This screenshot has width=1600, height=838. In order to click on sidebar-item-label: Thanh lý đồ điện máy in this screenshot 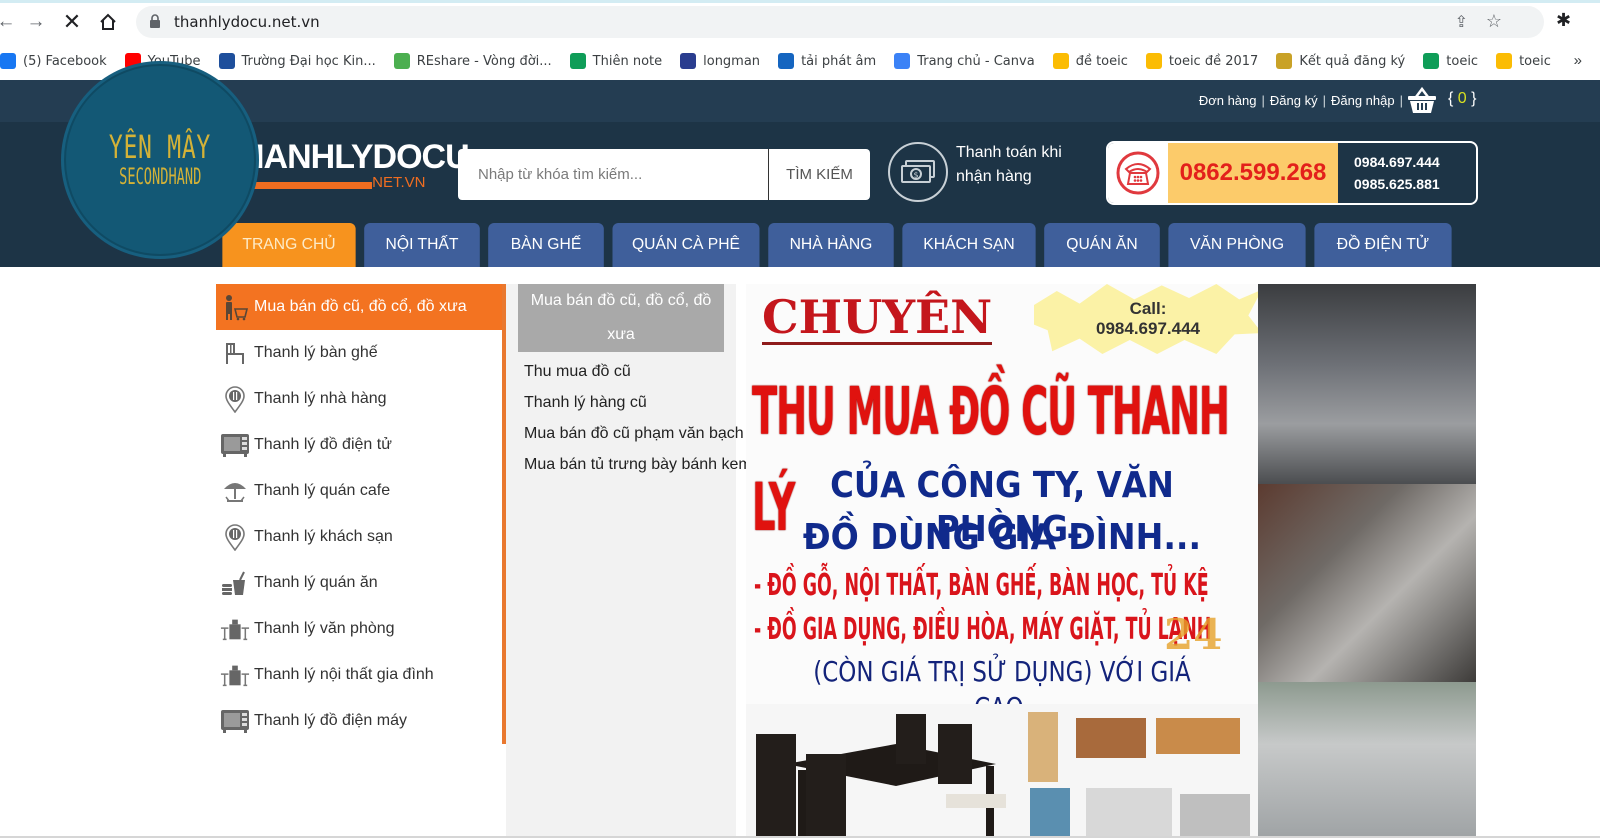, I will do `click(330, 720)`.